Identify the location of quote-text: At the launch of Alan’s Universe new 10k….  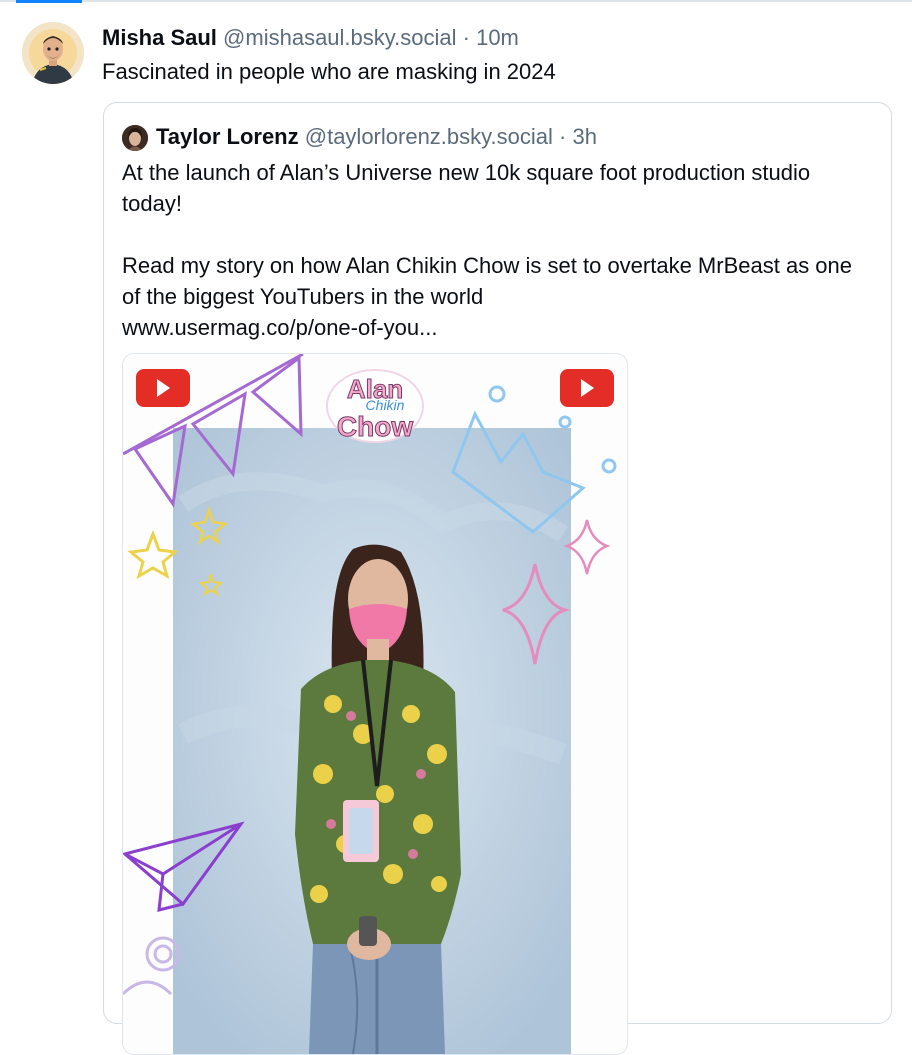
(494, 250).